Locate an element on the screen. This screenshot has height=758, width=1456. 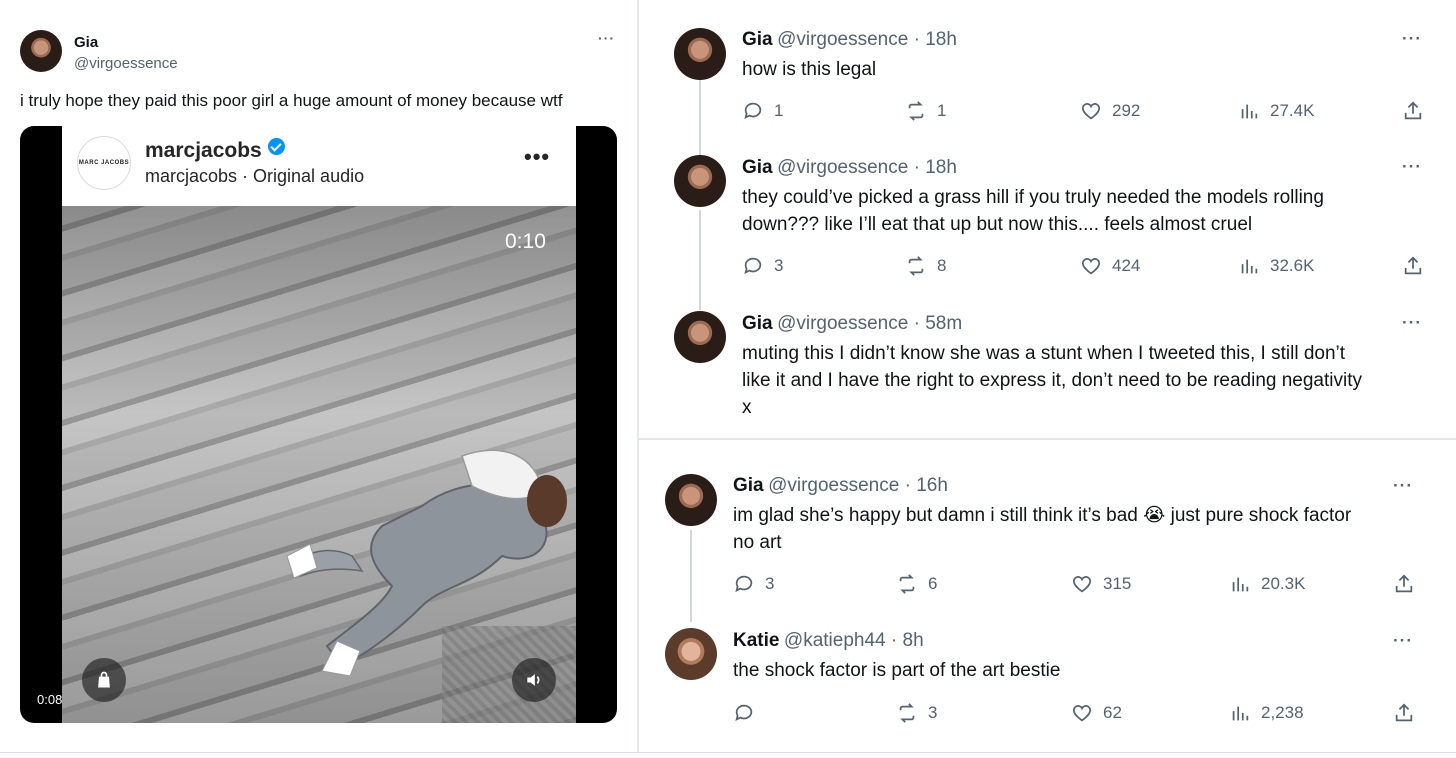
like-count: 292 is located at coordinates (1126, 110).